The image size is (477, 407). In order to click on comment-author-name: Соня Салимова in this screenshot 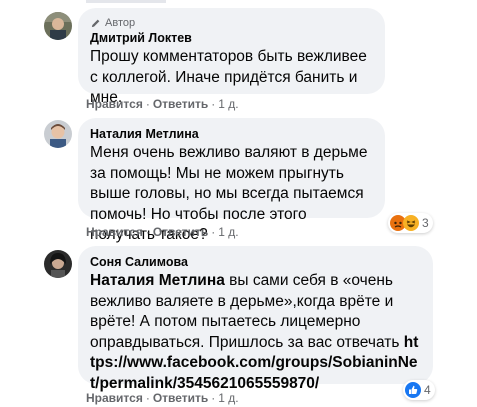, I will do `click(255, 262)`.